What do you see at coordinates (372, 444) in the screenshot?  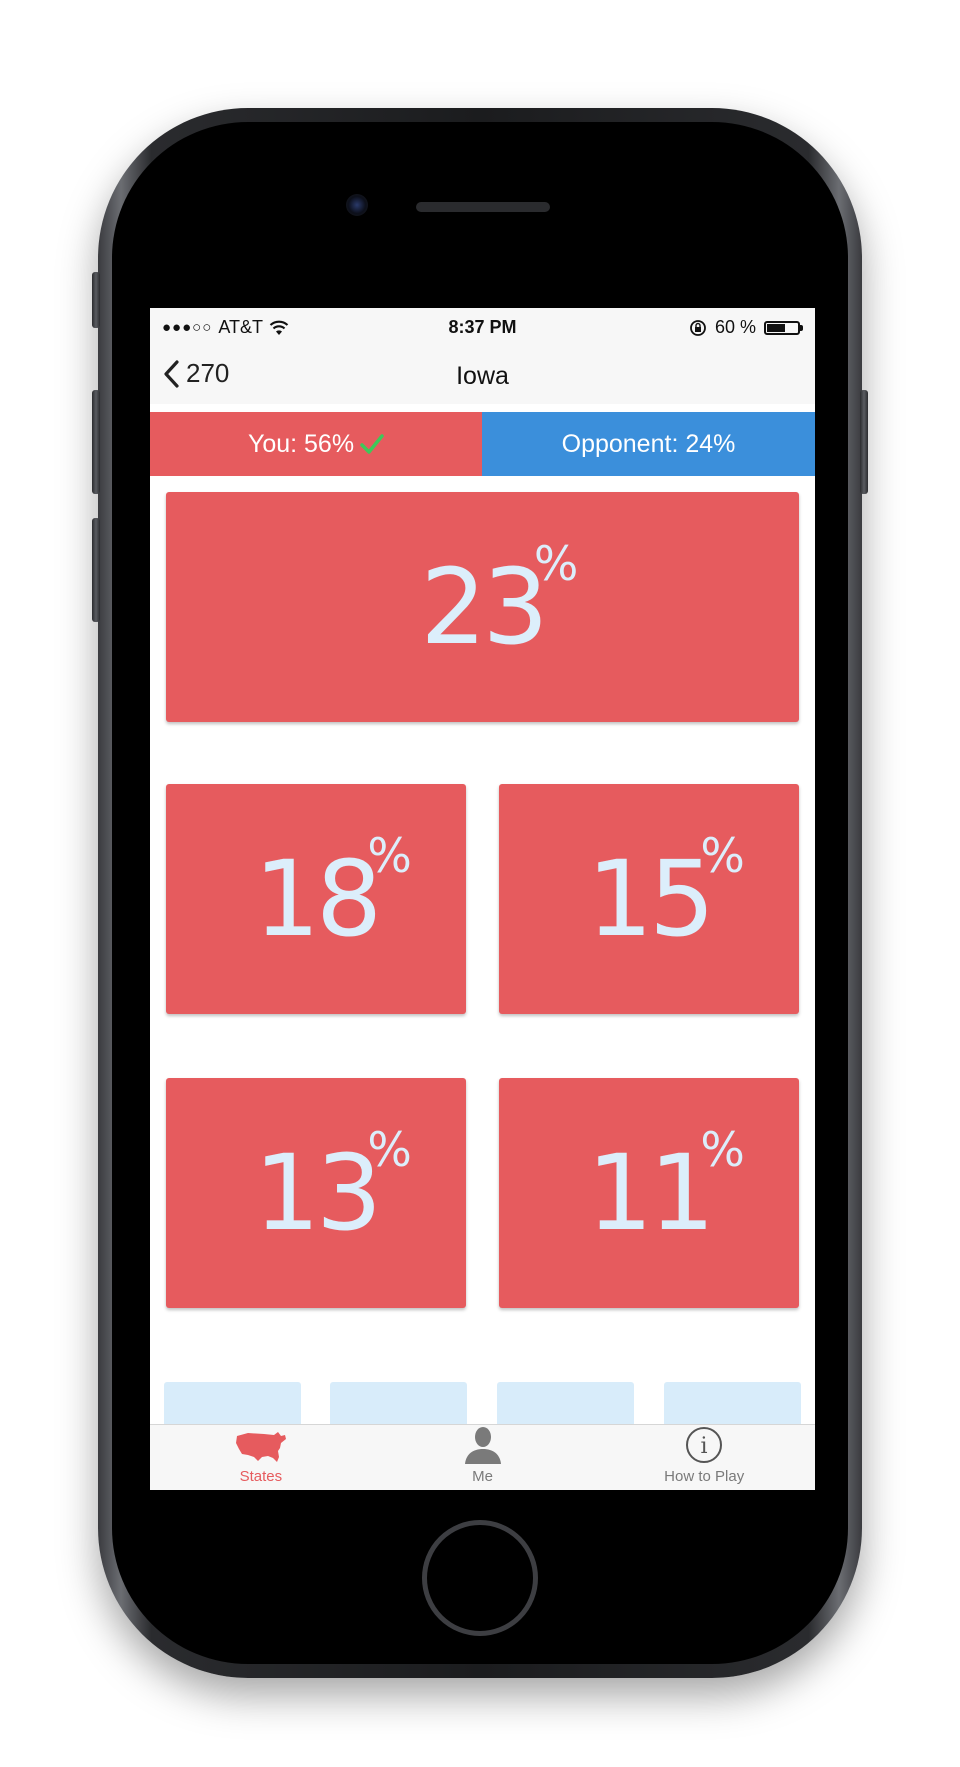 I see `checkmark-icon` at bounding box center [372, 444].